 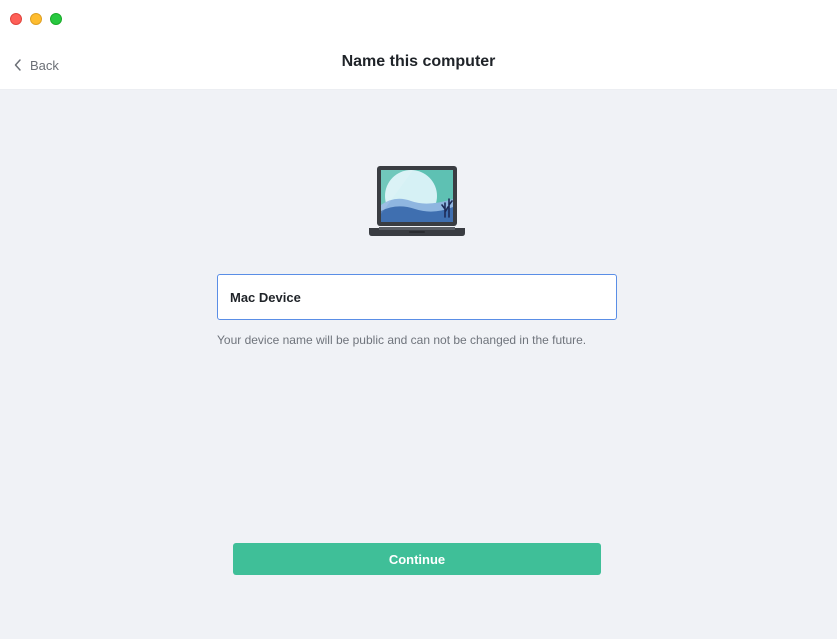 I want to click on window-close-button, so click(x=16, y=19).